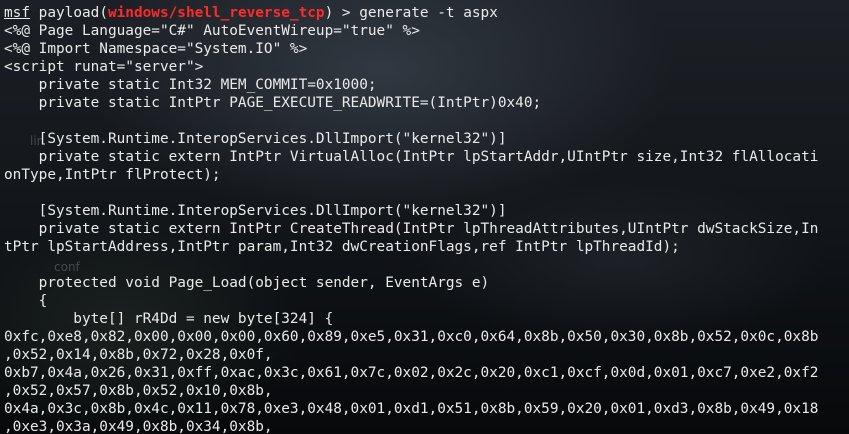 The width and height of the screenshot is (849, 434). Describe the element at coordinates (329, 13) in the screenshot. I see `prompt-module-suffix: )` at that location.